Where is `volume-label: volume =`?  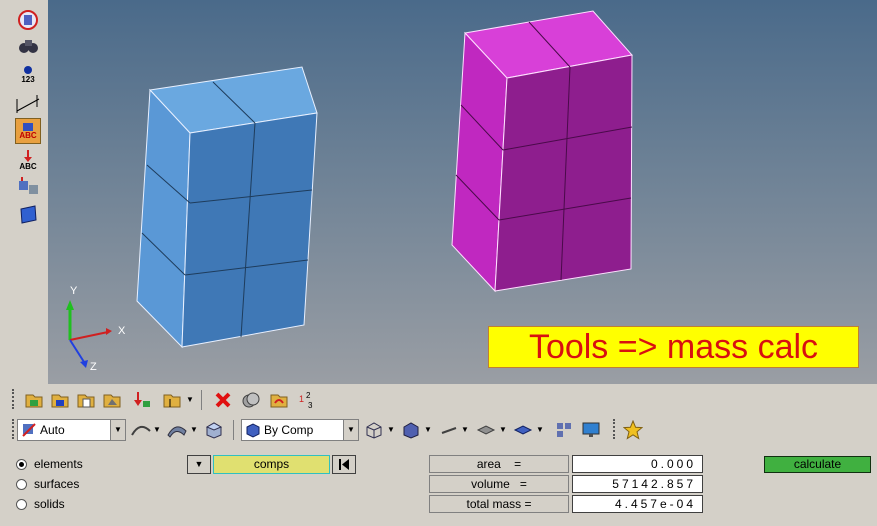 volume-label: volume = is located at coordinates (499, 484).